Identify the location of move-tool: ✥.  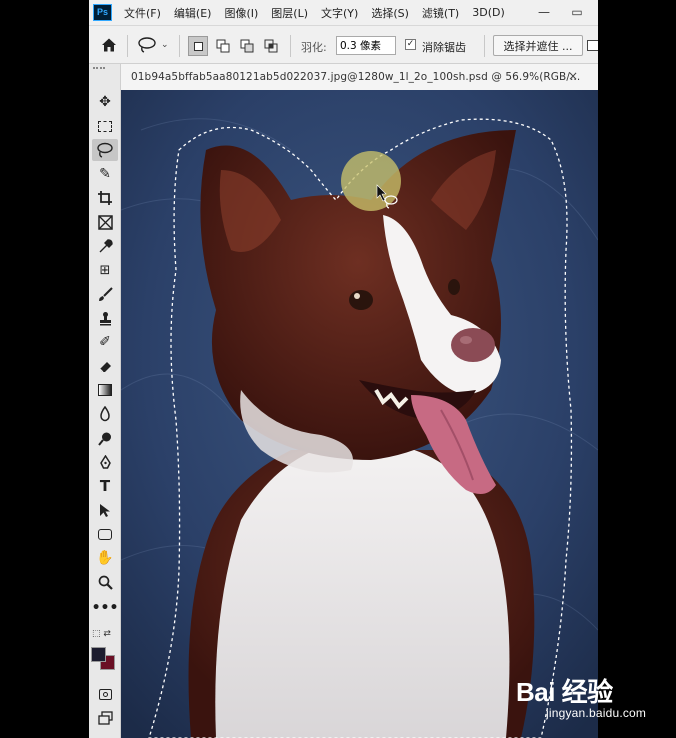
(105, 102).